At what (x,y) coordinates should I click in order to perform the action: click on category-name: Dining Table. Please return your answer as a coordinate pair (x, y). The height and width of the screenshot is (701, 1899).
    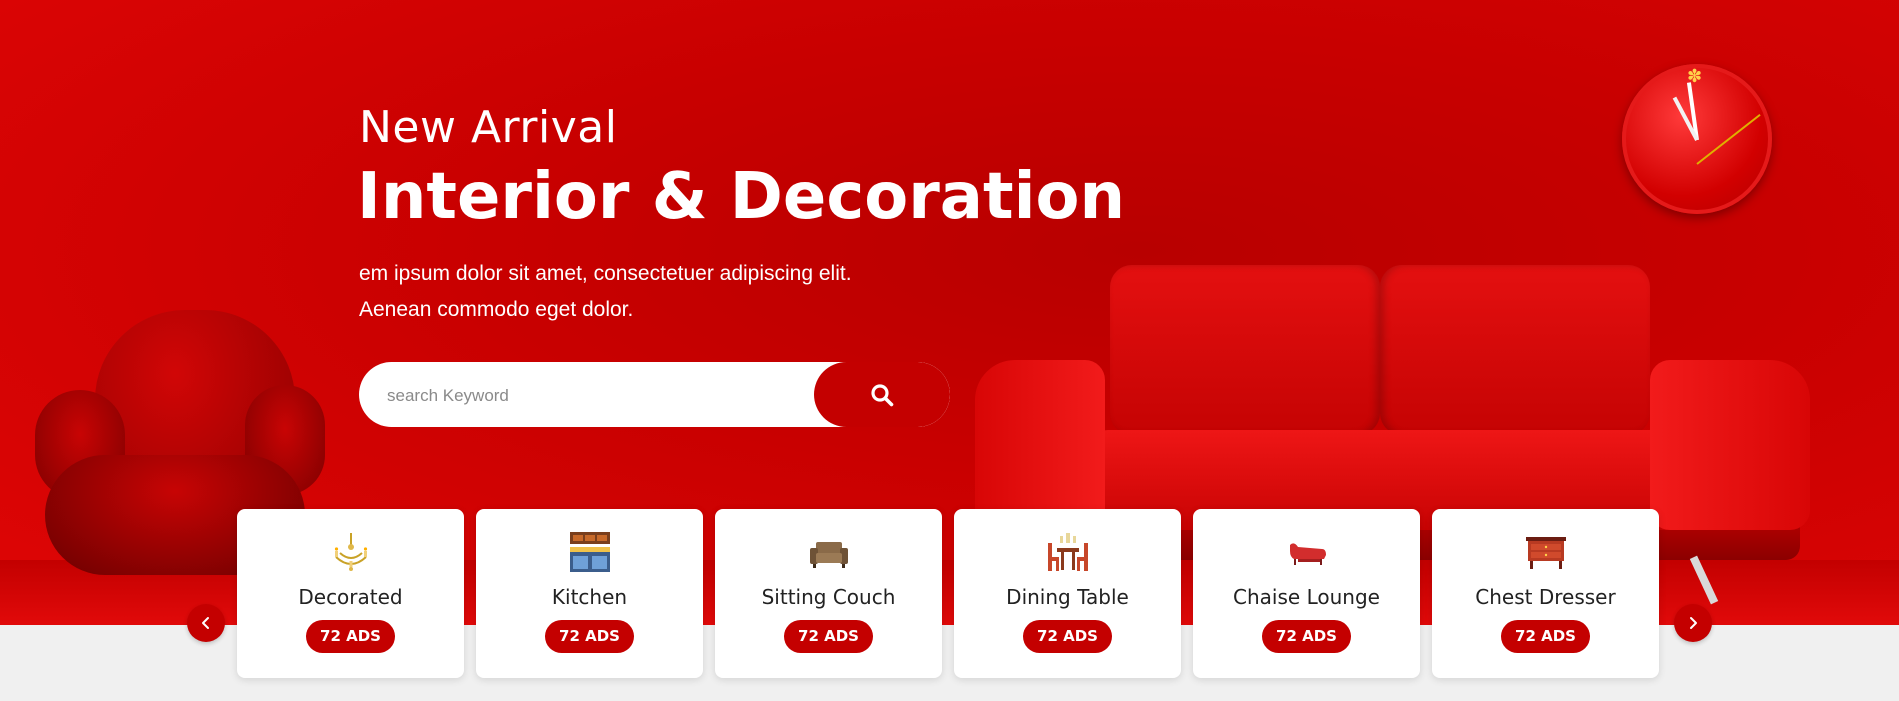
    Looking at the image, I should click on (1067, 597).